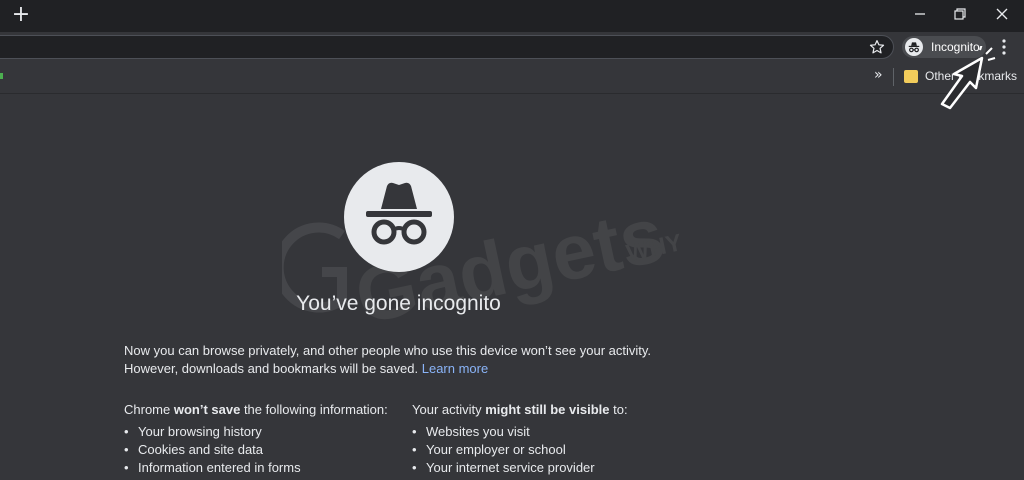 Image resolution: width=1024 pixels, height=480 pixels. I want to click on restore-icon, so click(960, 14).